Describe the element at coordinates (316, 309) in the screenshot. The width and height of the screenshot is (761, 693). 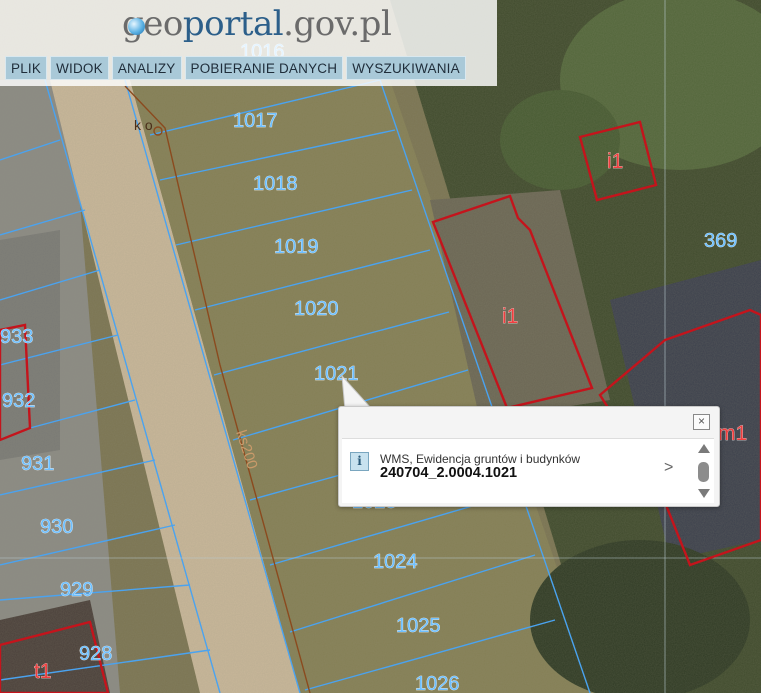
I see `parcel-number-label: 1020` at that location.